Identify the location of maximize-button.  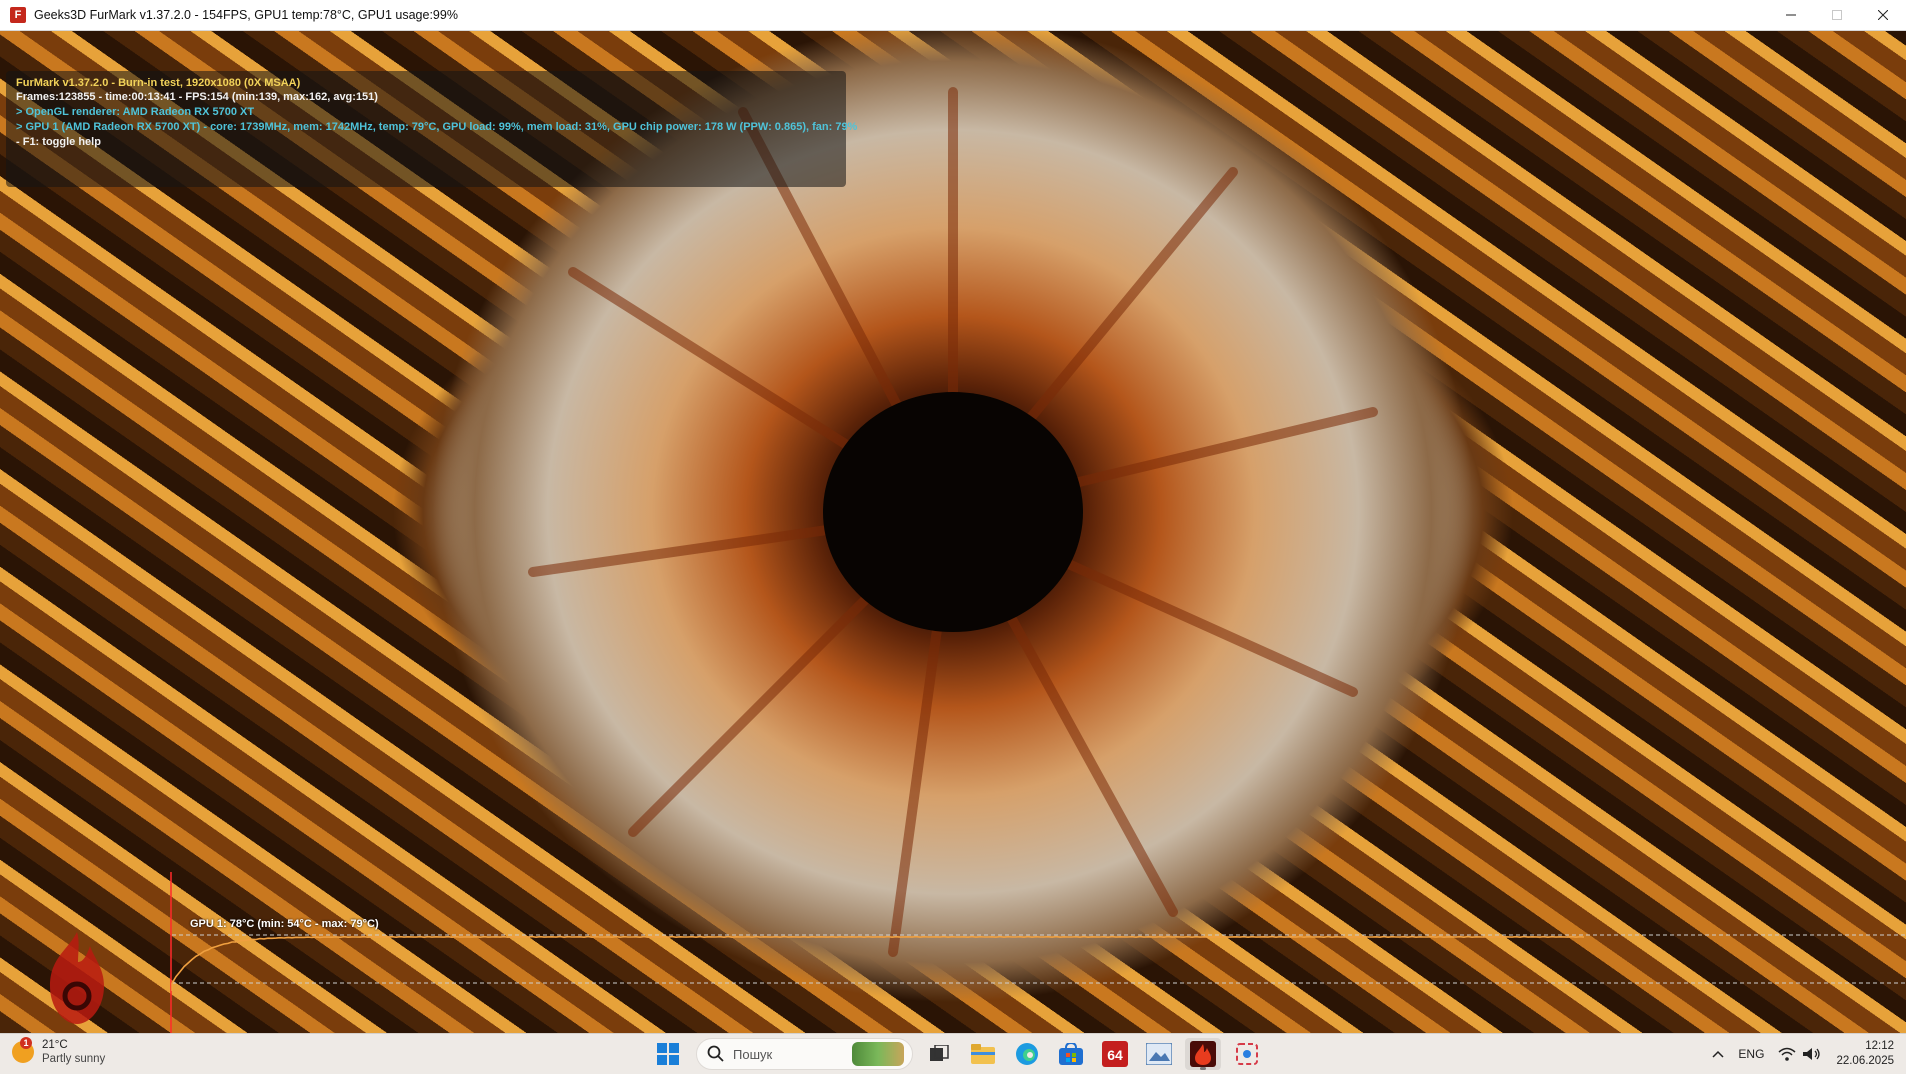
(1837, 15).